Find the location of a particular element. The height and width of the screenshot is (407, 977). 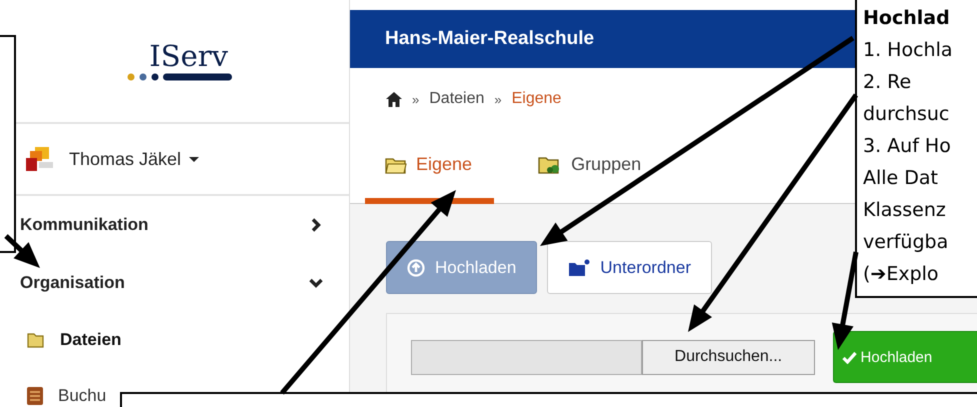

tab: Gruppen is located at coordinates (591, 167).